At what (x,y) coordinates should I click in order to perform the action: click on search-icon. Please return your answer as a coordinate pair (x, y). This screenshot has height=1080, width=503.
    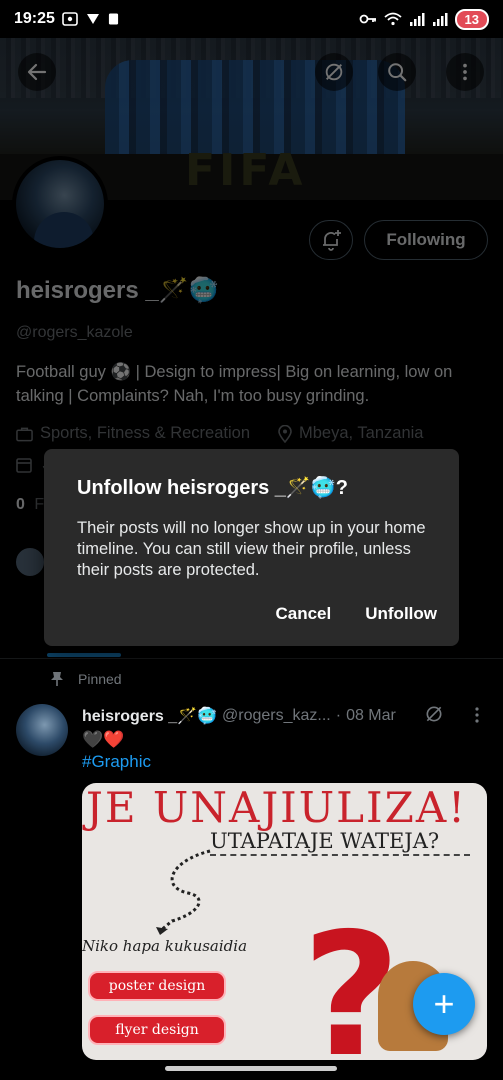
    Looking at the image, I should click on (397, 72).